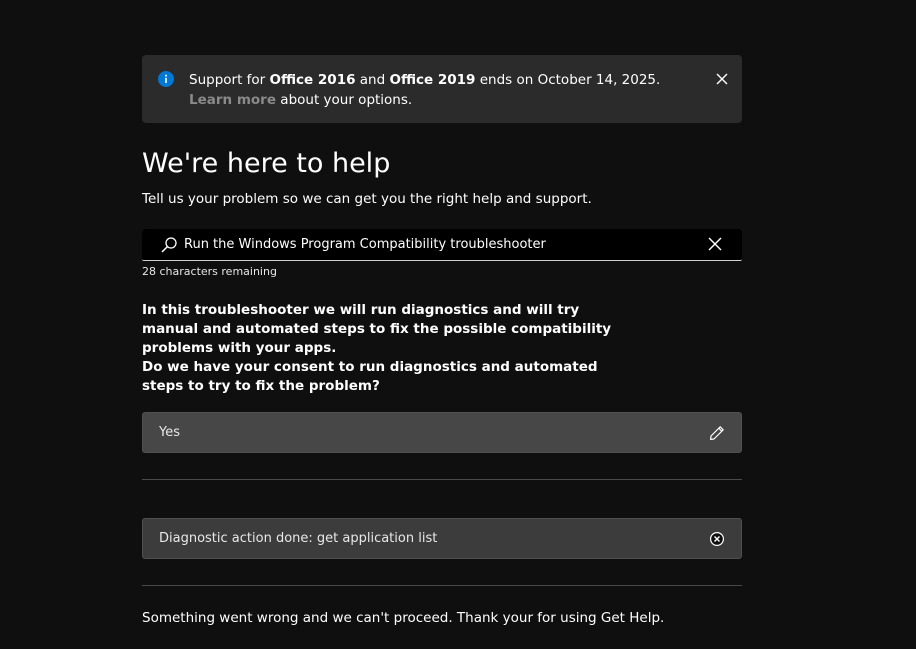 This screenshot has height=649, width=916. What do you see at coordinates (232, 100) in the screenshot?
I see `learn-more-link: Learn more` at bounding box center [232, 100].